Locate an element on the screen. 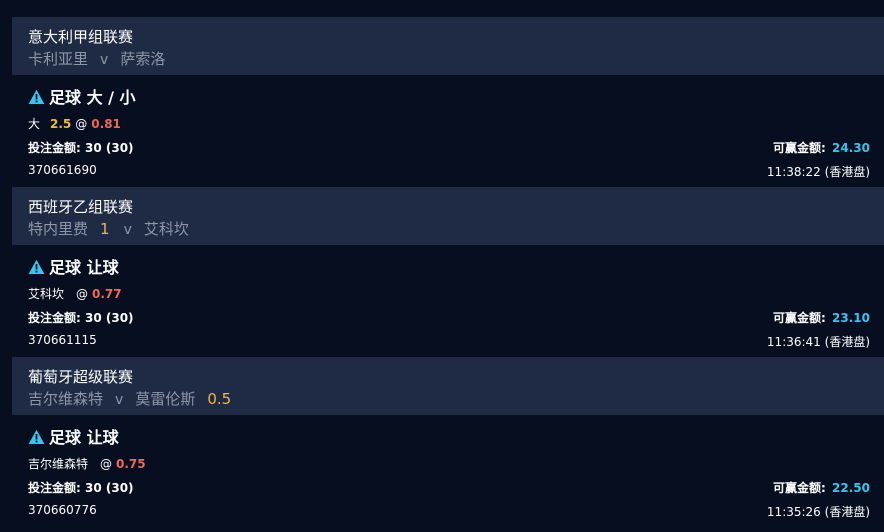 Image resolution: width=884 pixels, height=532 pixels. league-header: 葡萄牙超级联赛 吉尔维森特 v 莫雷伦斯 0.5 is located at coordinates (448, 386).